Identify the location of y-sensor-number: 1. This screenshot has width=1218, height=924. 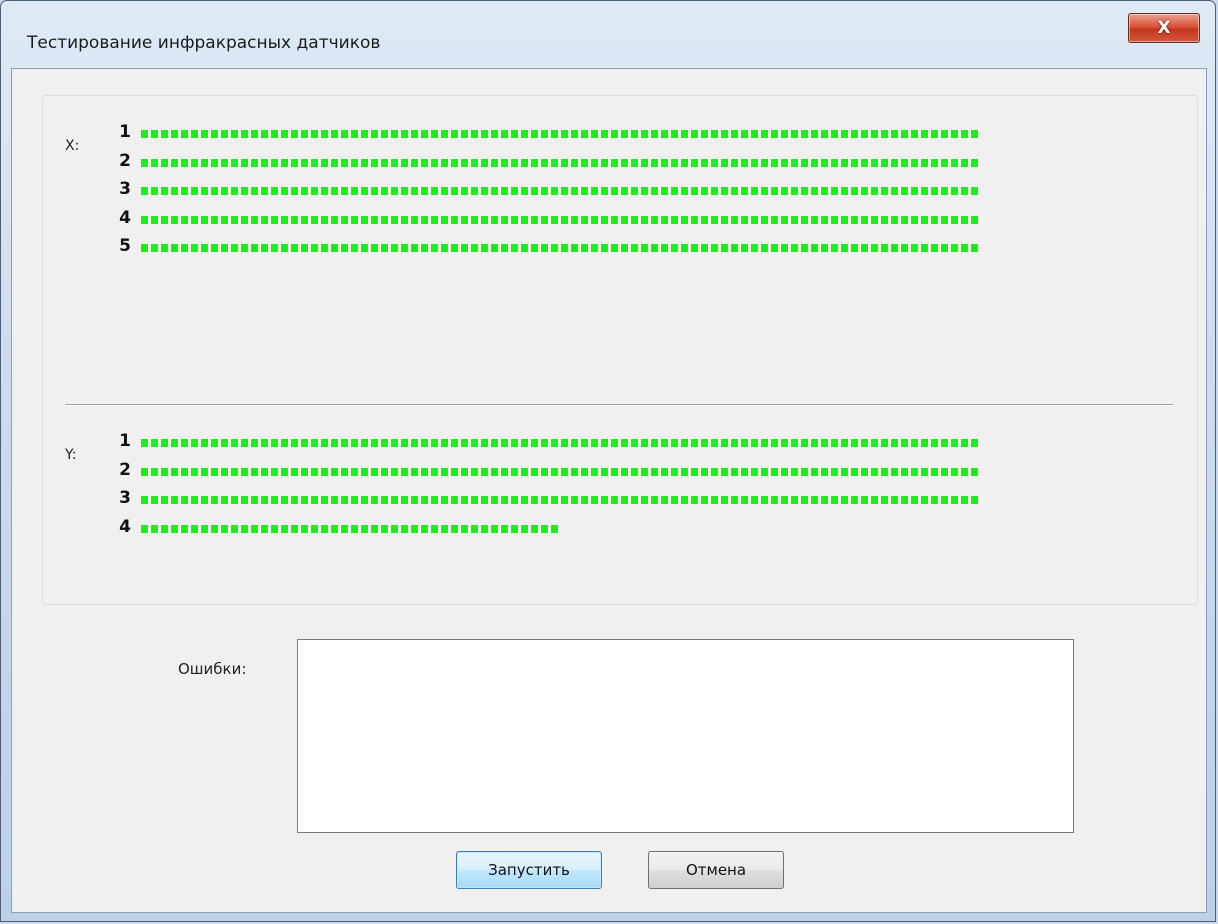
(125, 441).